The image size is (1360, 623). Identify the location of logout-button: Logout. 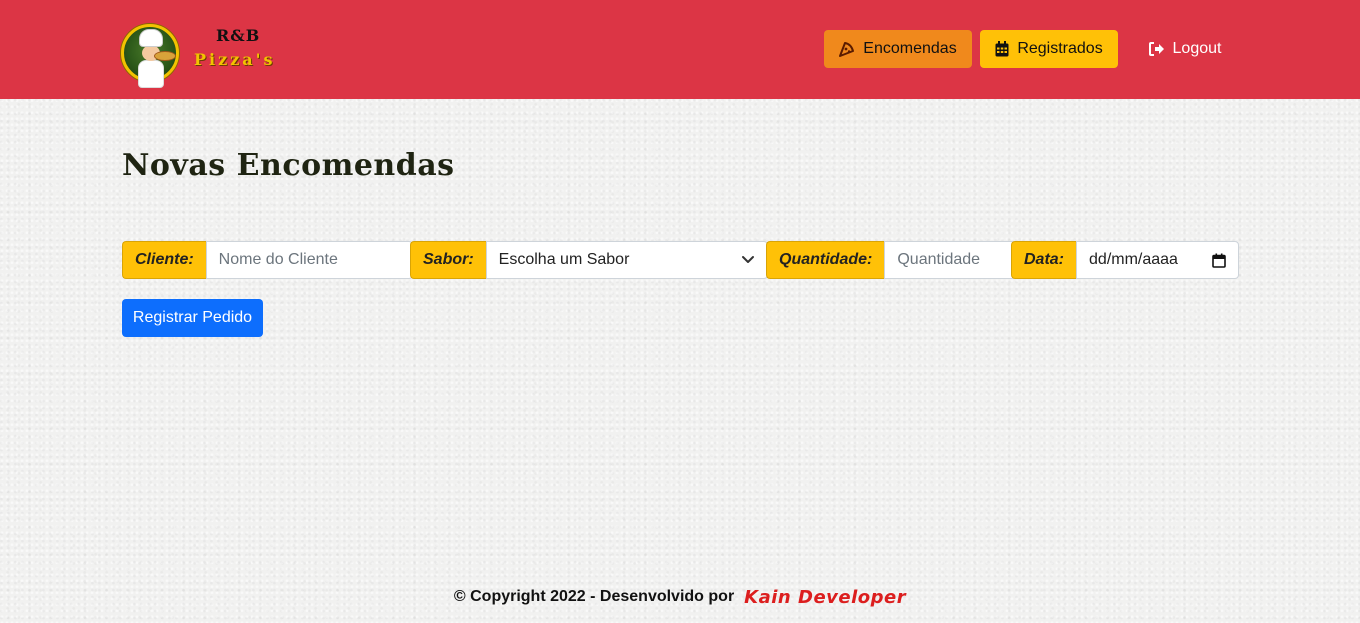
(1185, 49).